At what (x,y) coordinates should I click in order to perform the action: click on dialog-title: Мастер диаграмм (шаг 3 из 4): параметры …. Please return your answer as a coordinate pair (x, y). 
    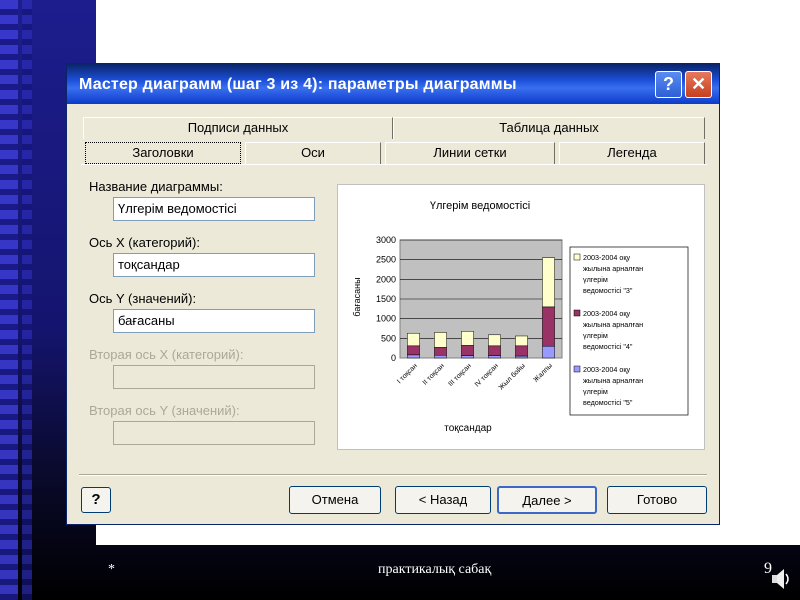
    Looking at the image, I should click on (298, 84).